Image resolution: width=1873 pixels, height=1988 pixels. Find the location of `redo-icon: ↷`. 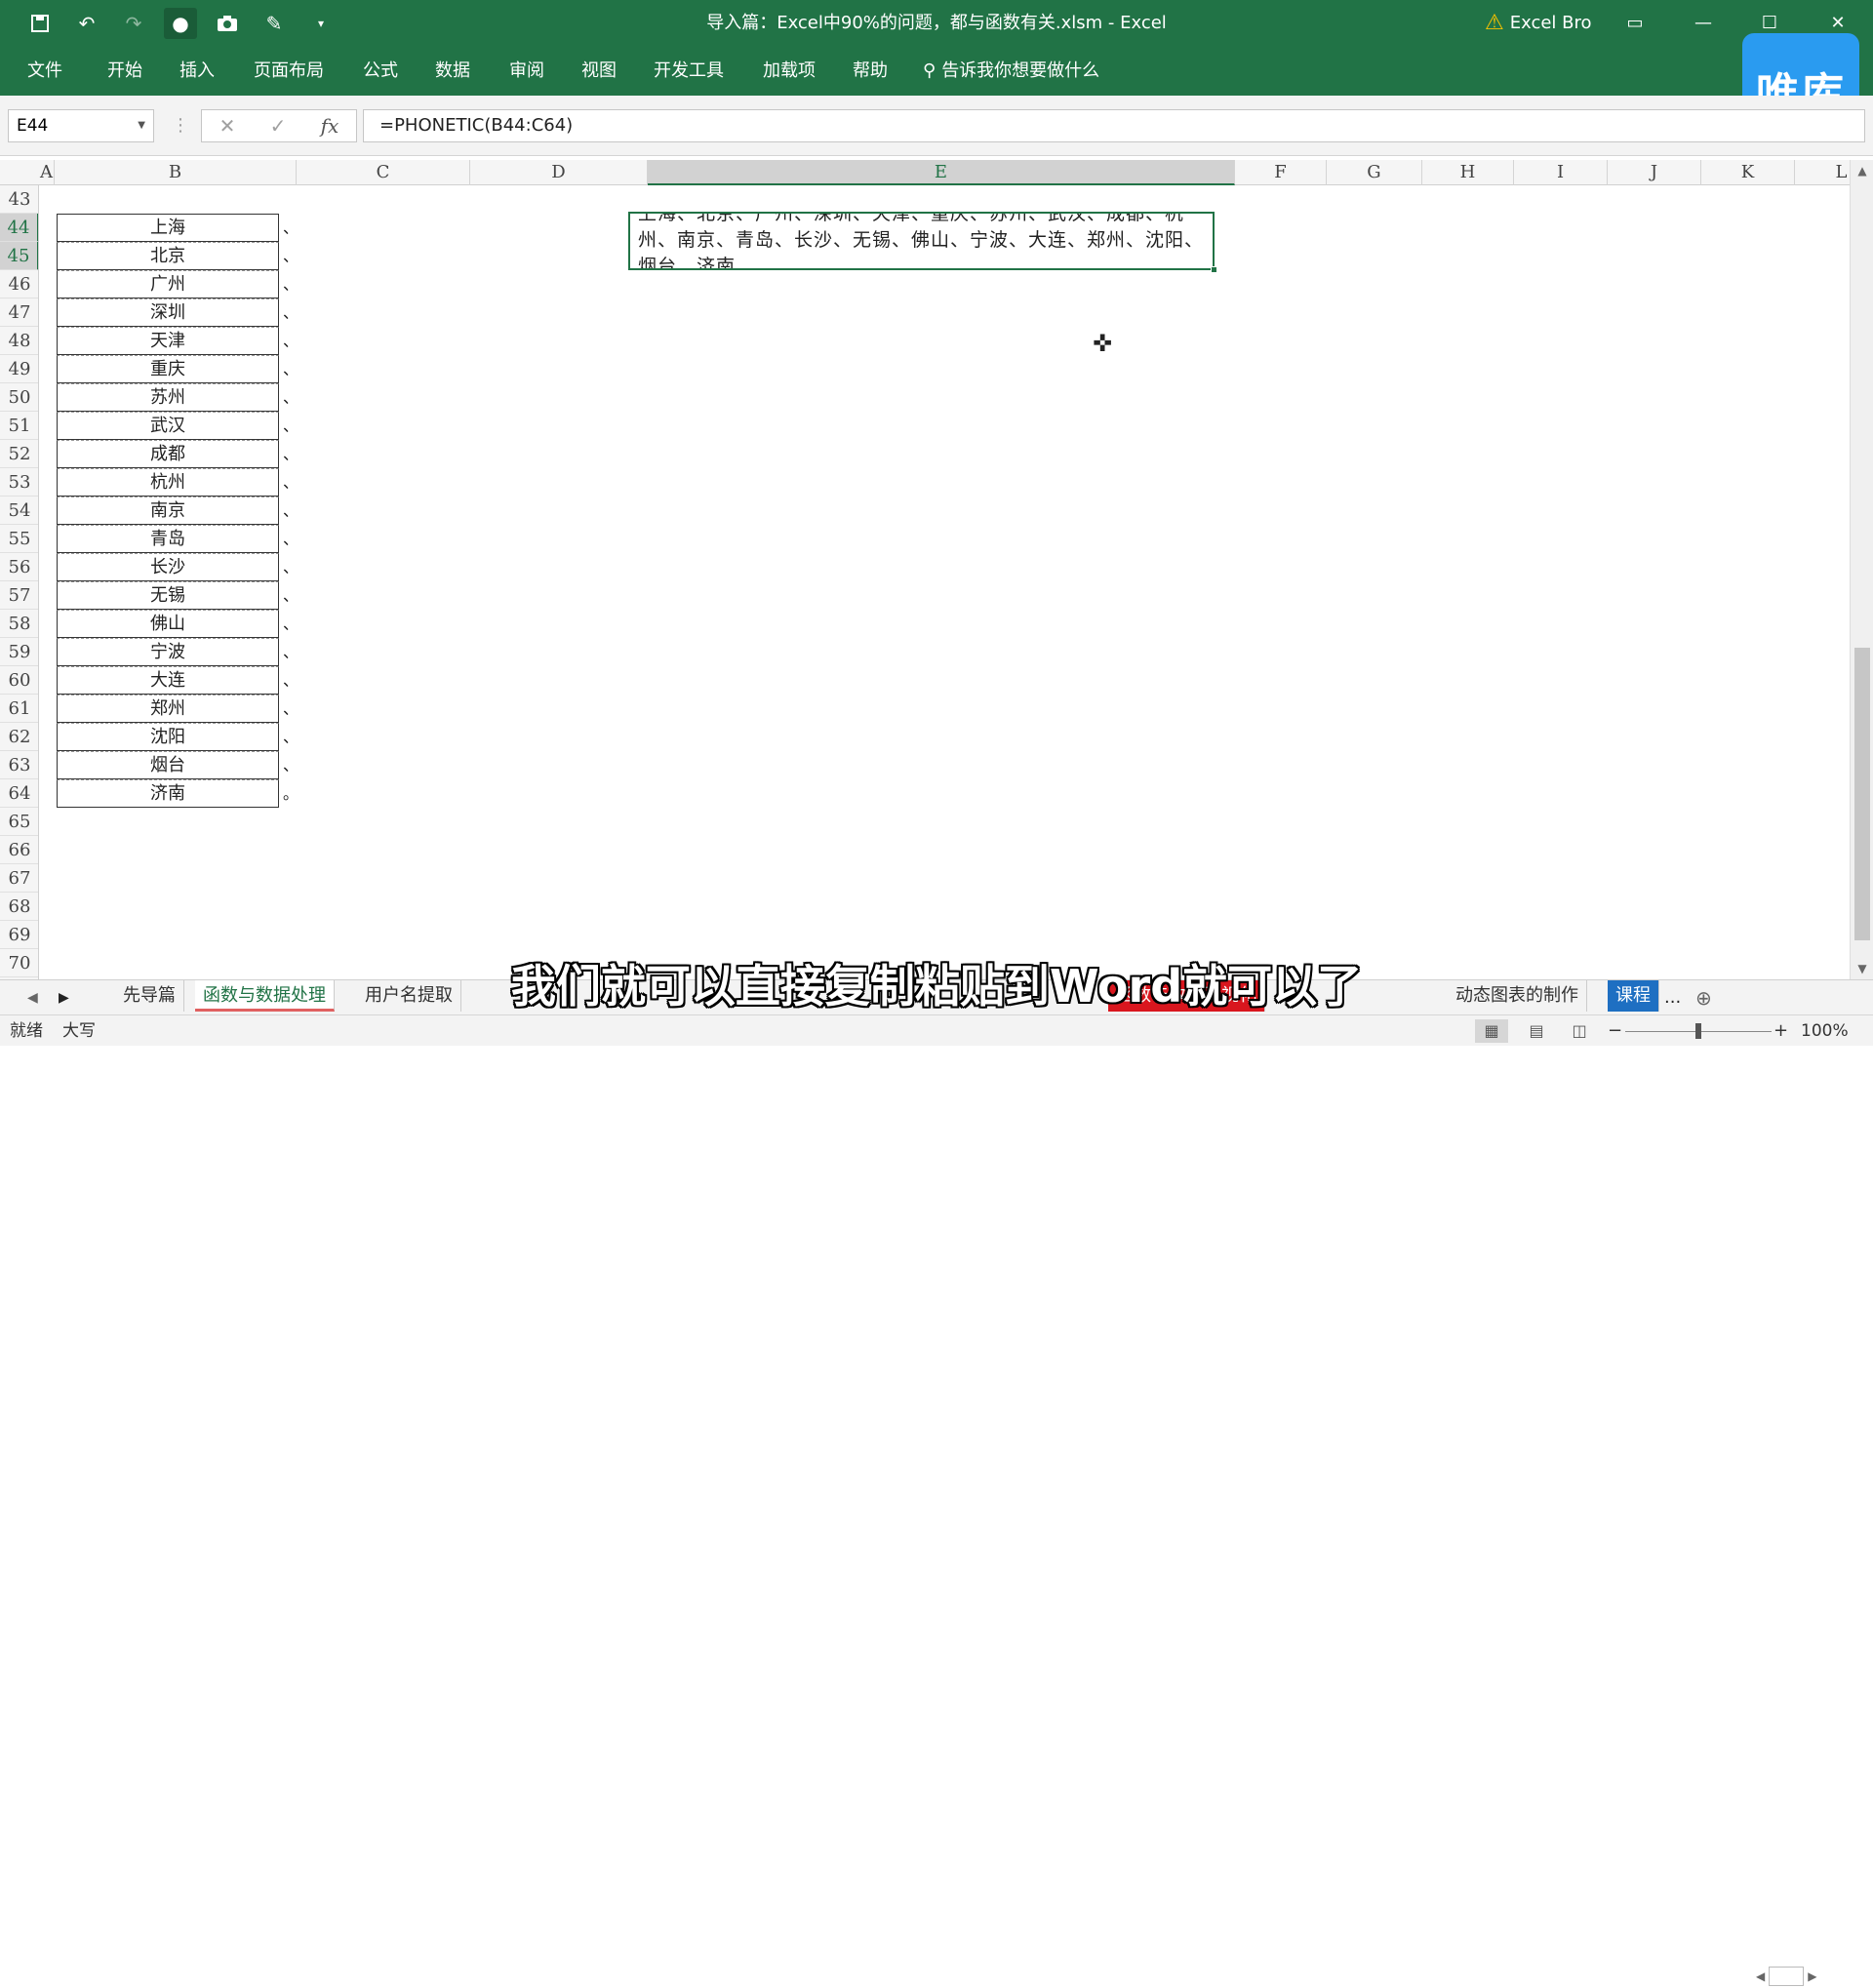

redo-icon: ↷ is located at coordinates (133, 23).